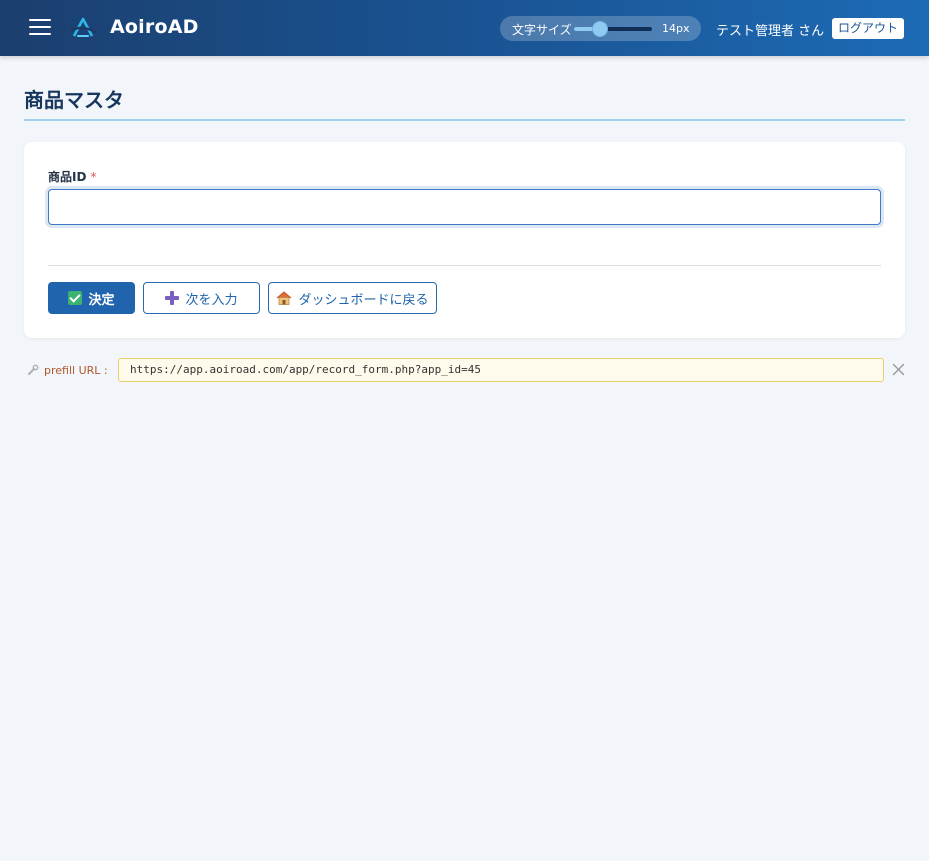  What do you see at coordinates (154, 27) in the screenshot?
I see `brand-name: AoiroAD` at bounding box center [154, 27].